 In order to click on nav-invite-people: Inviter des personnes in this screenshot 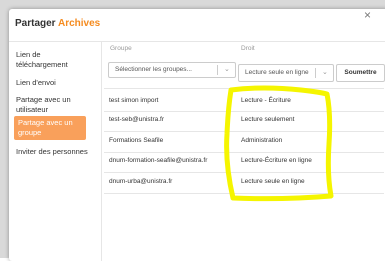, I will do `click(52, 152)`.